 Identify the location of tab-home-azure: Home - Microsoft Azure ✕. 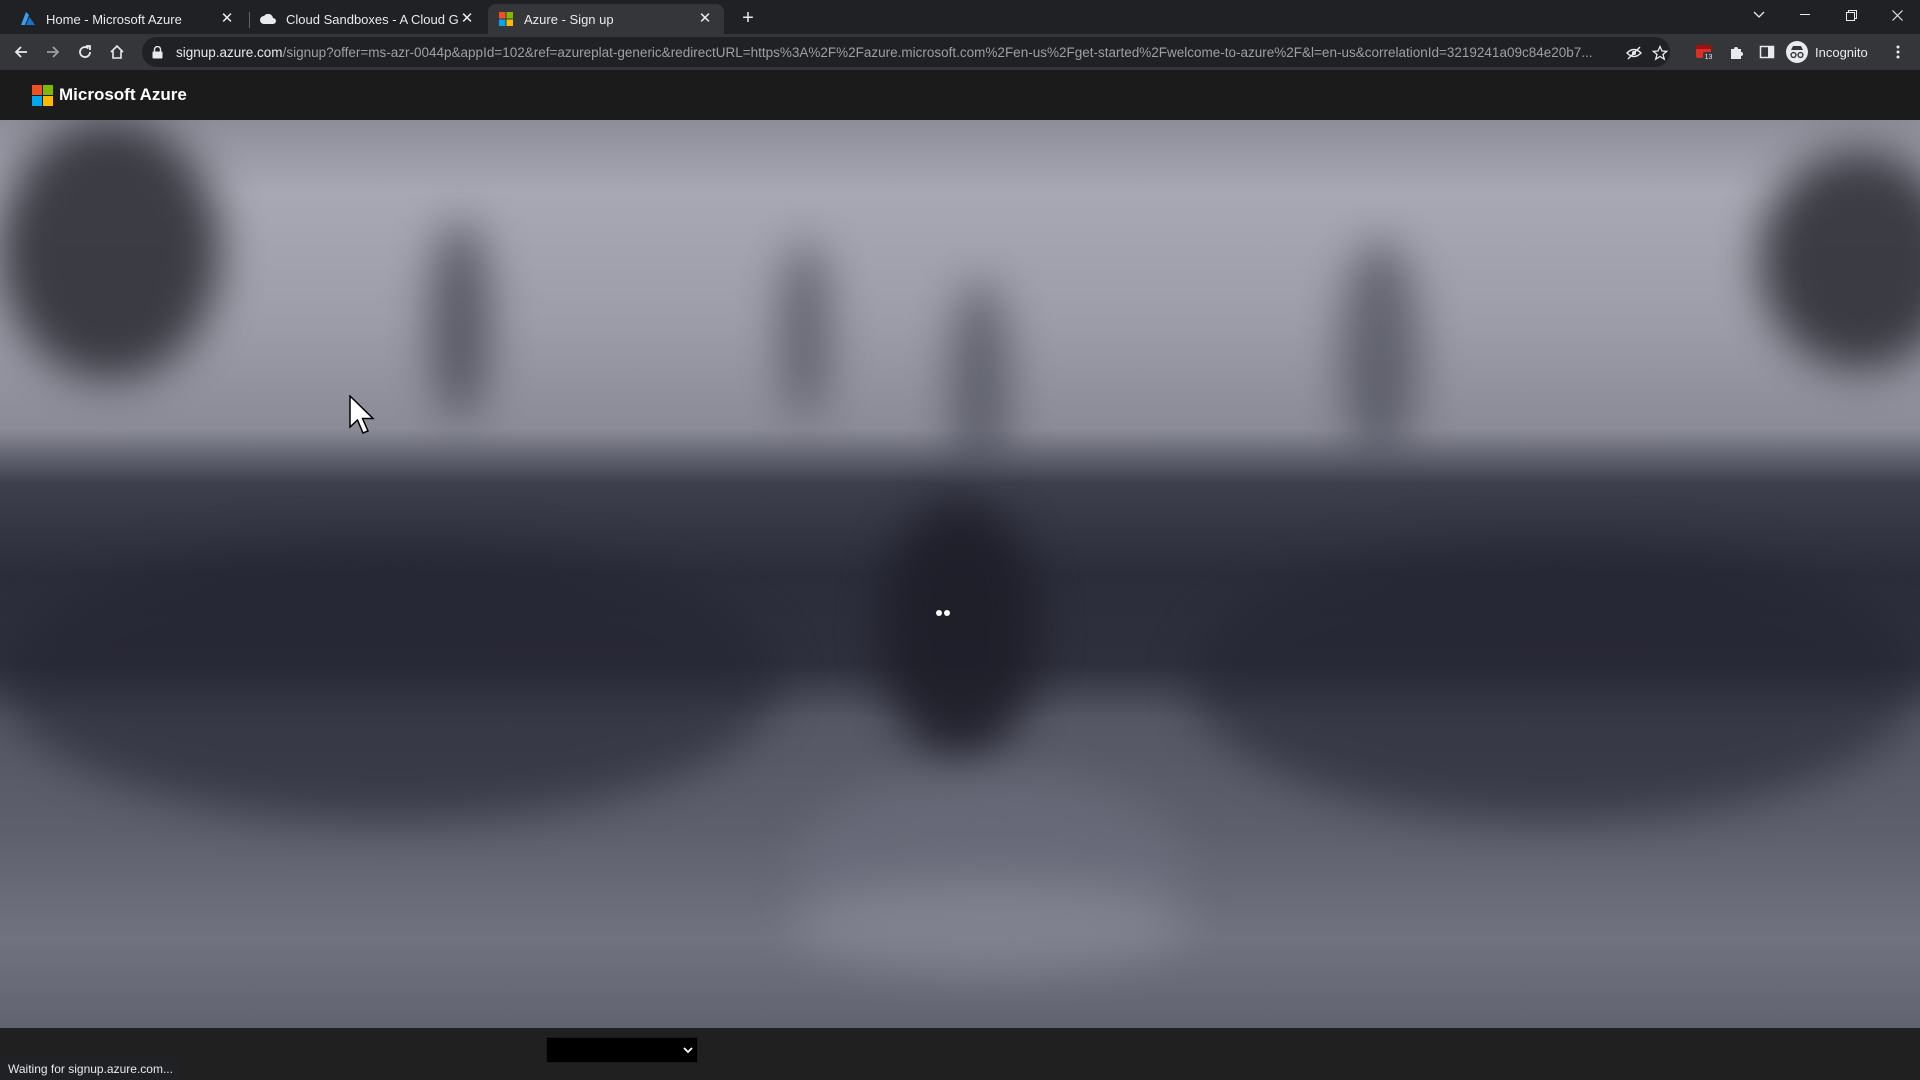
(128, 19).